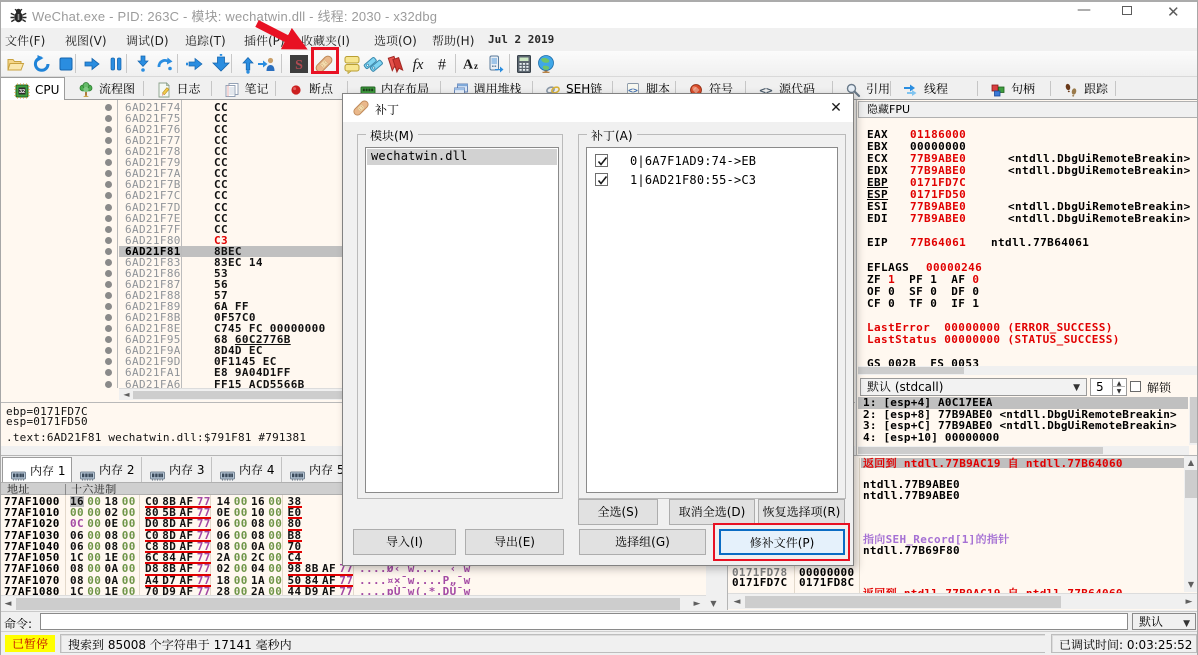 Image resolution: width=1198 pixels, height=655 pixels. I want to click on label-button, so click(373, 64).